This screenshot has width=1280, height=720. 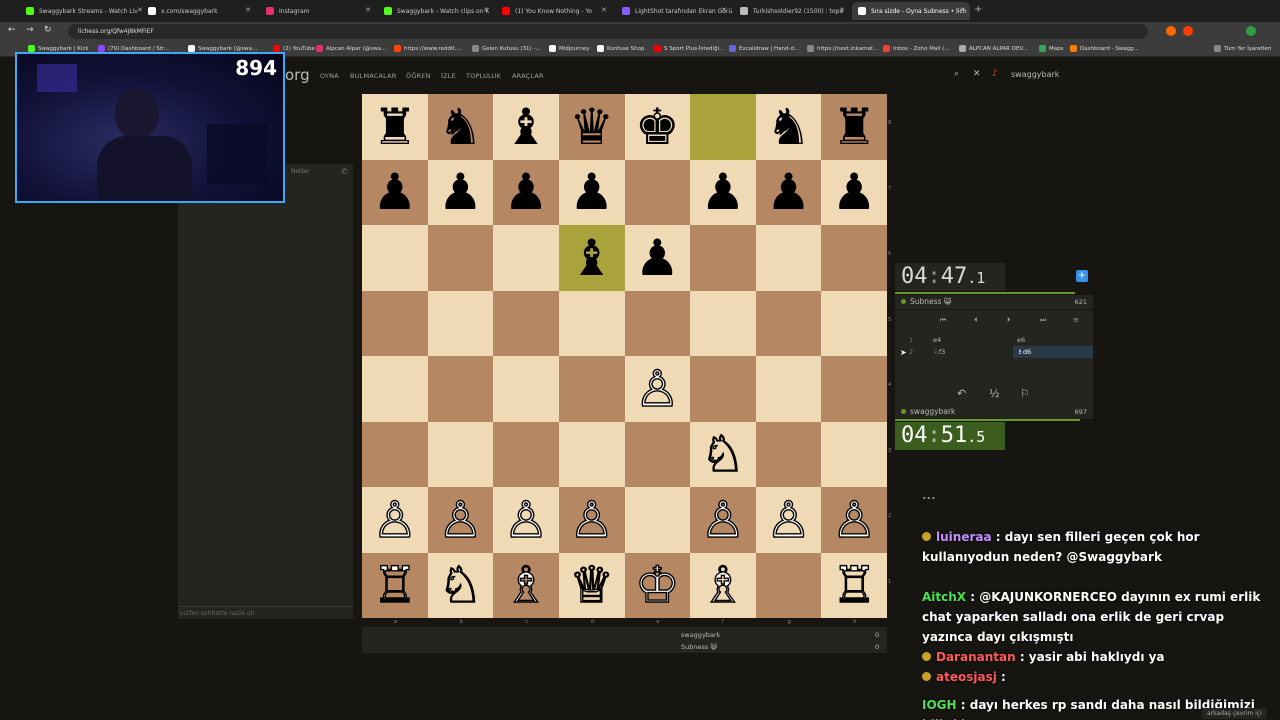 What do you see at coordinates (1082, 276) in the screenshot?
I see `add-time-button: +` at bounding box center [1082, 276].